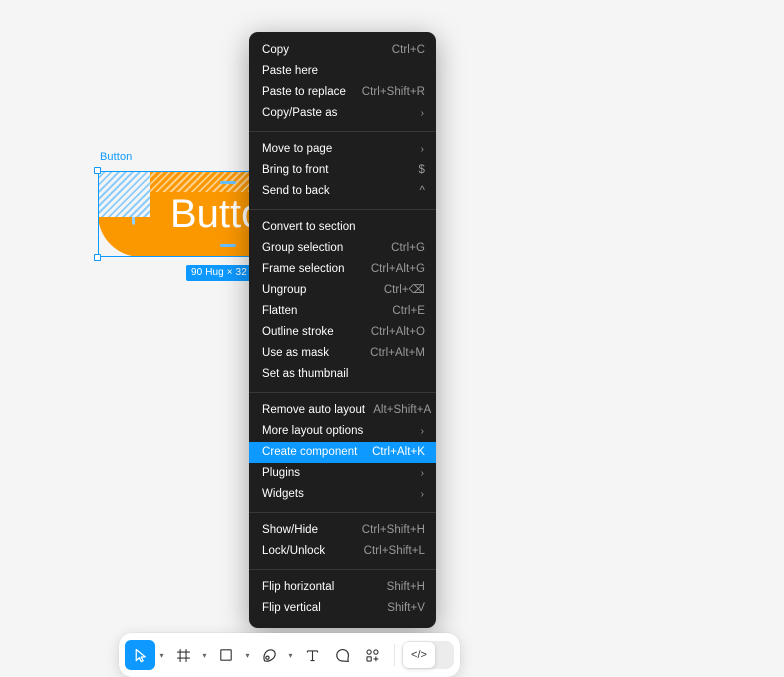 This screenshot has width=784, height=677. I want to click on menu-item-shortcut: Ctrl+C, so click(408, 50).